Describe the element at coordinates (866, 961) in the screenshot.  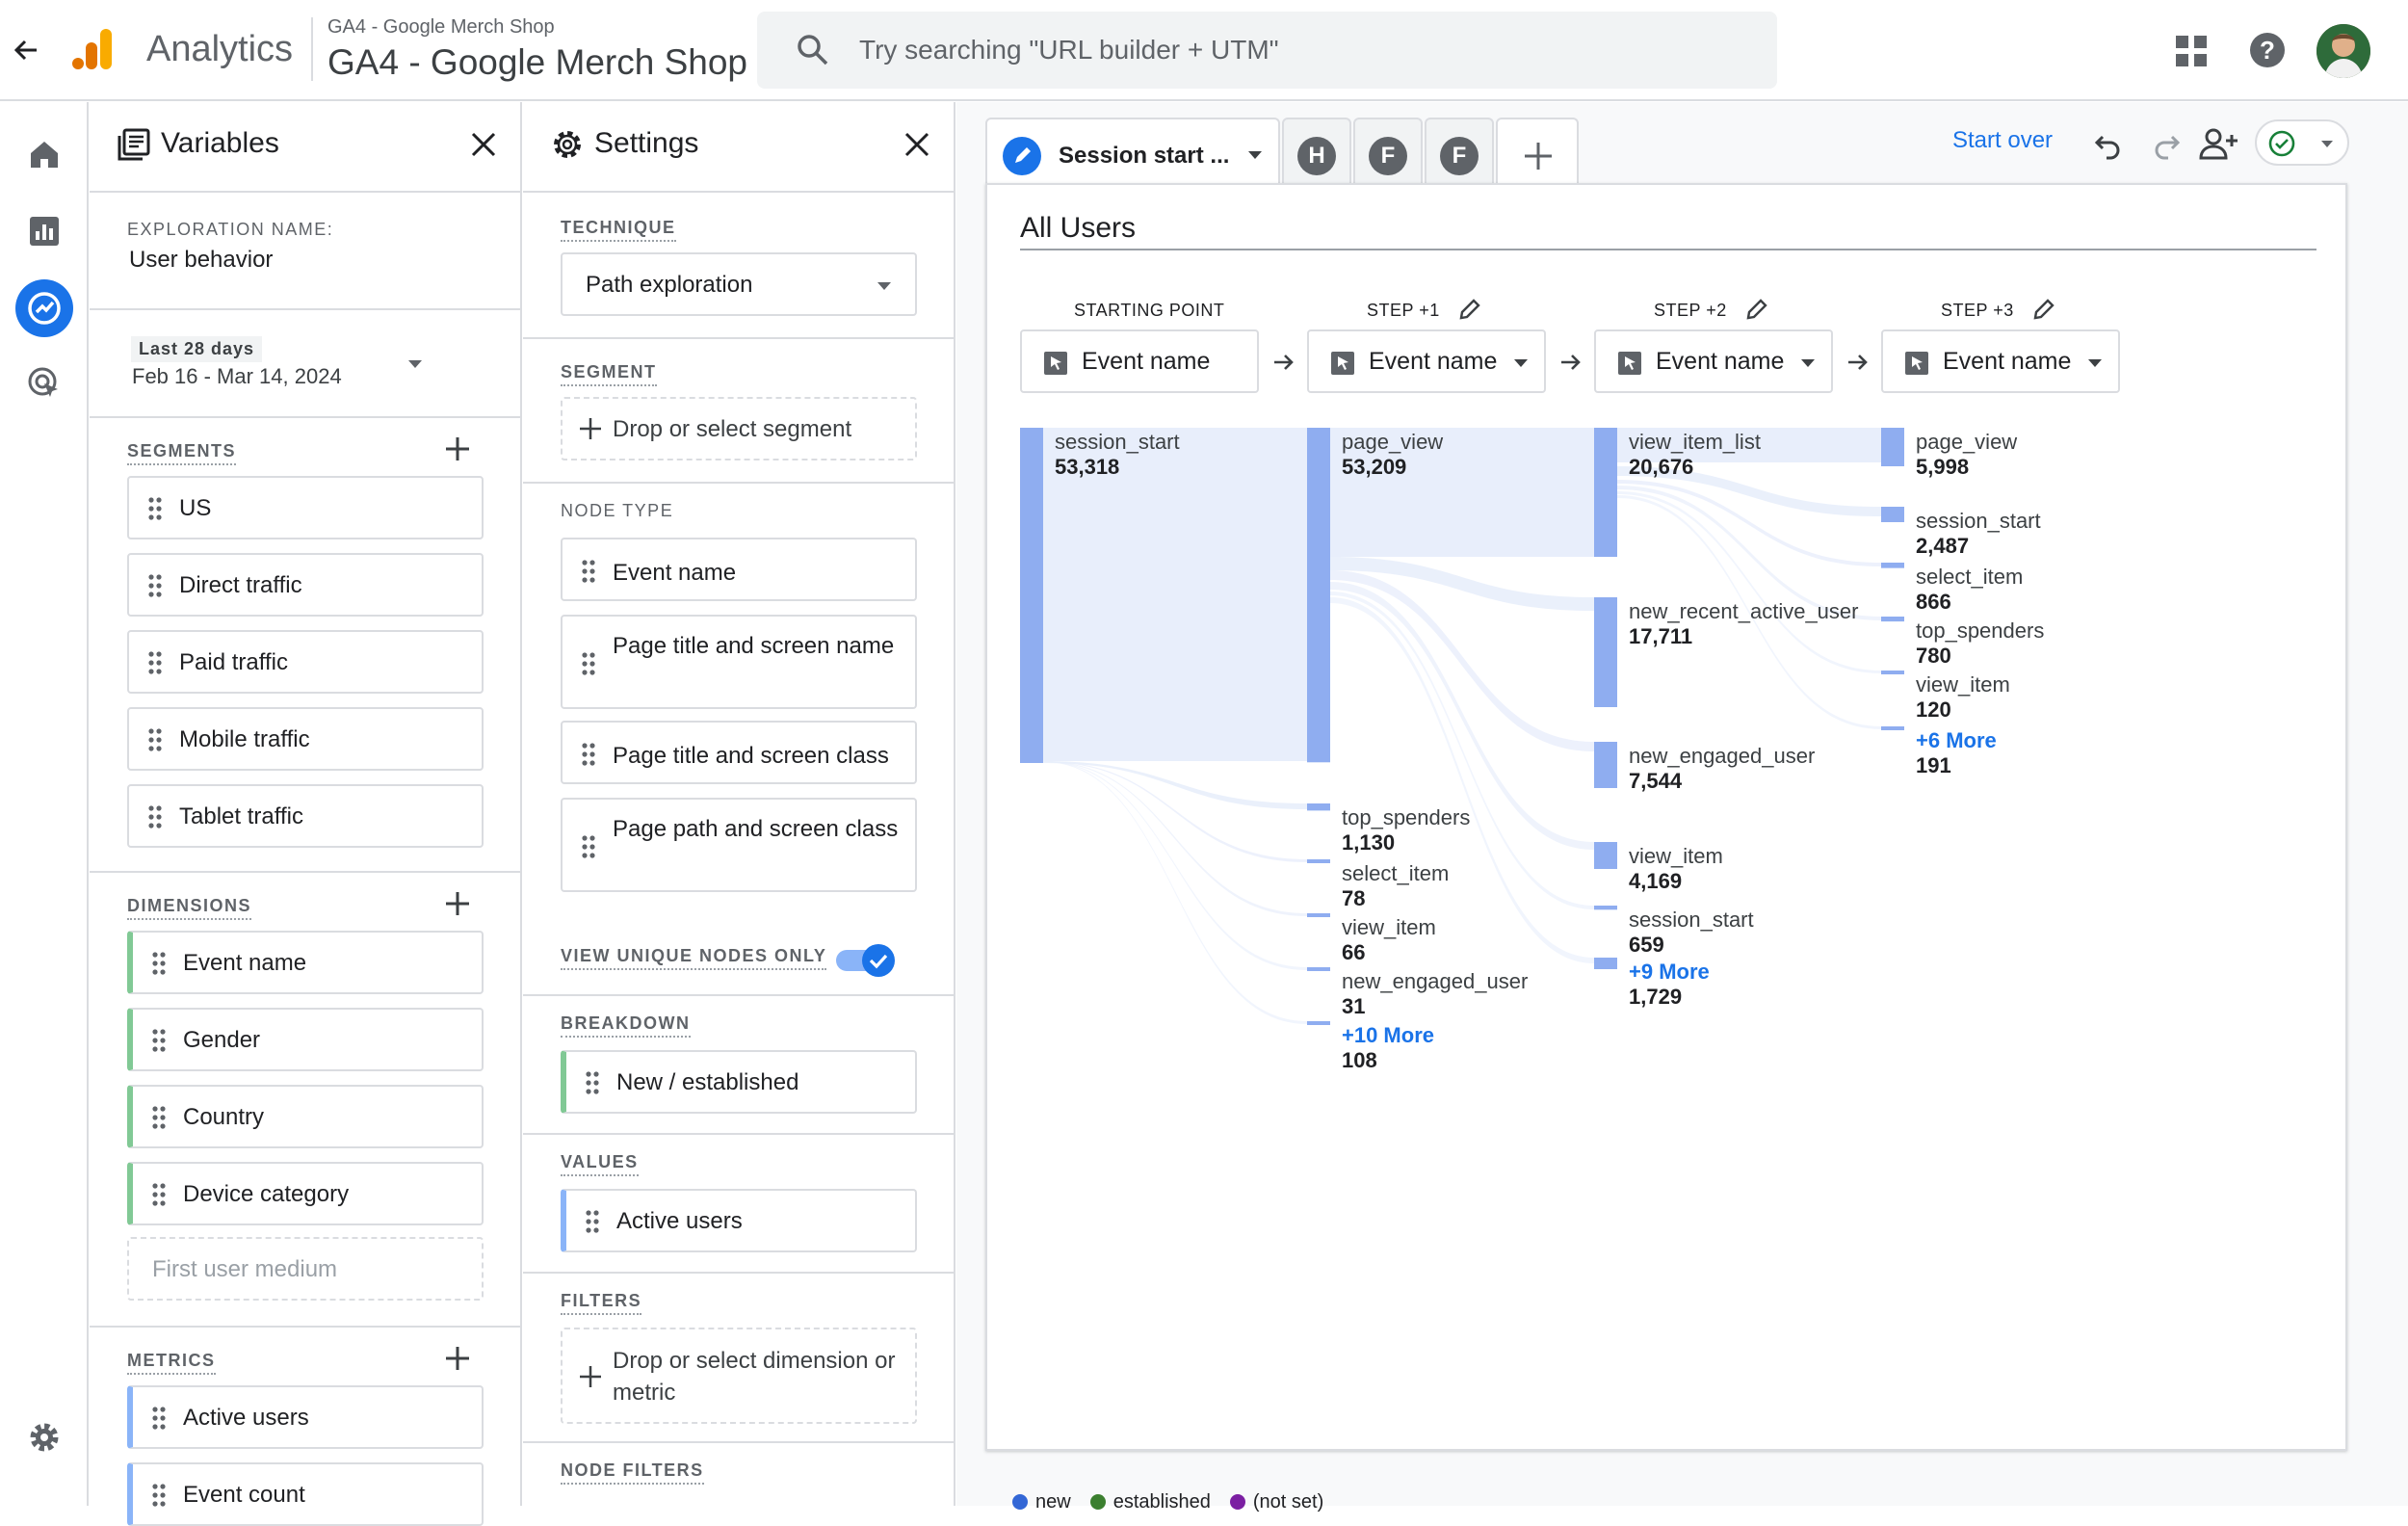
I see `view-unique-toggle` at that location.